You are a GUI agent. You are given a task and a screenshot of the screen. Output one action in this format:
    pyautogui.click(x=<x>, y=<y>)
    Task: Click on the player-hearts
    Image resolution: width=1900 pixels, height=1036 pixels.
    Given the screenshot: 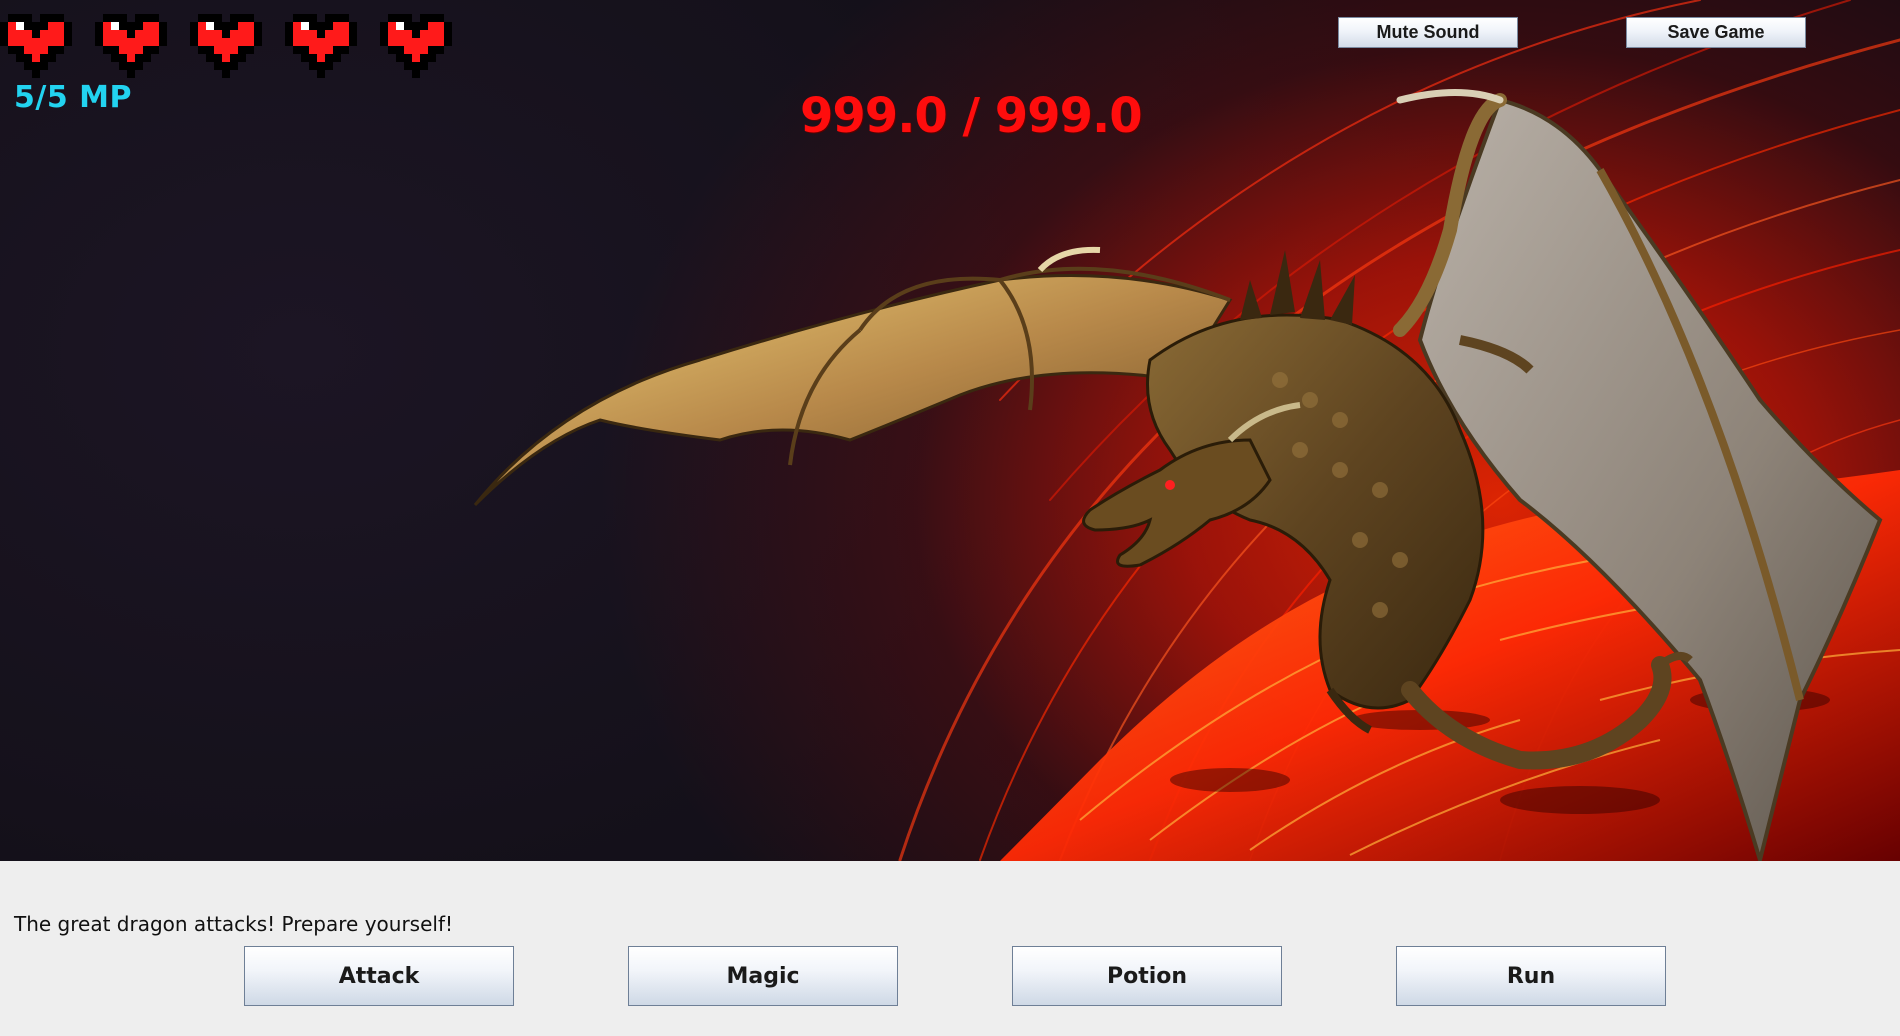 What is the action you would take?
    pyautogui.click(x=226, y=42)
    